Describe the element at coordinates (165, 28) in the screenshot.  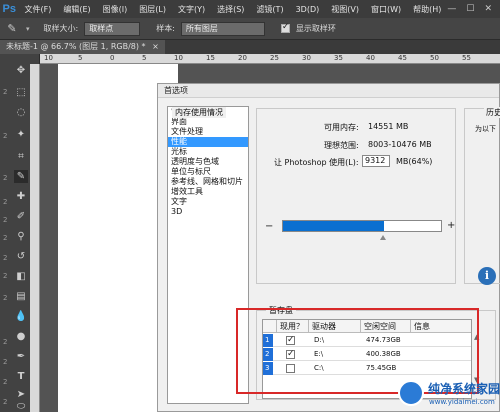
I see `sample-label: 样本:` at that location.